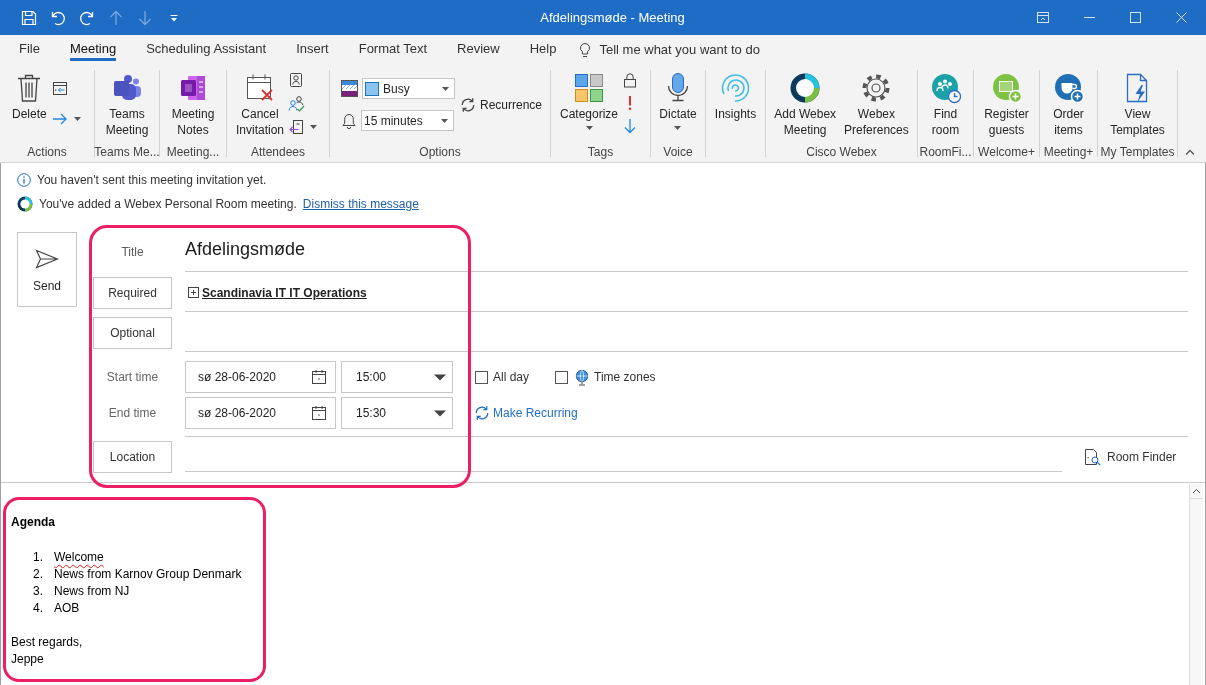 This screenshot has width=1206, height=685. I want to click on group-label: Voice, so click(678, 152).